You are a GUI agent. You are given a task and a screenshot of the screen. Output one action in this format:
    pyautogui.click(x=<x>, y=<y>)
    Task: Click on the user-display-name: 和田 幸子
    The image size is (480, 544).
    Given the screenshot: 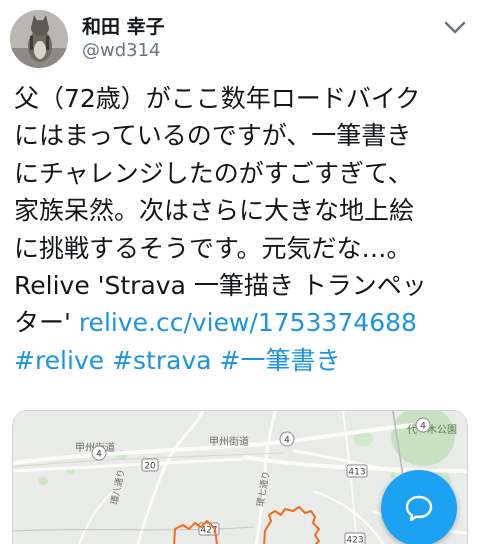 What is the action you would take?
    pyautogui.click(x=123, y=25)
    